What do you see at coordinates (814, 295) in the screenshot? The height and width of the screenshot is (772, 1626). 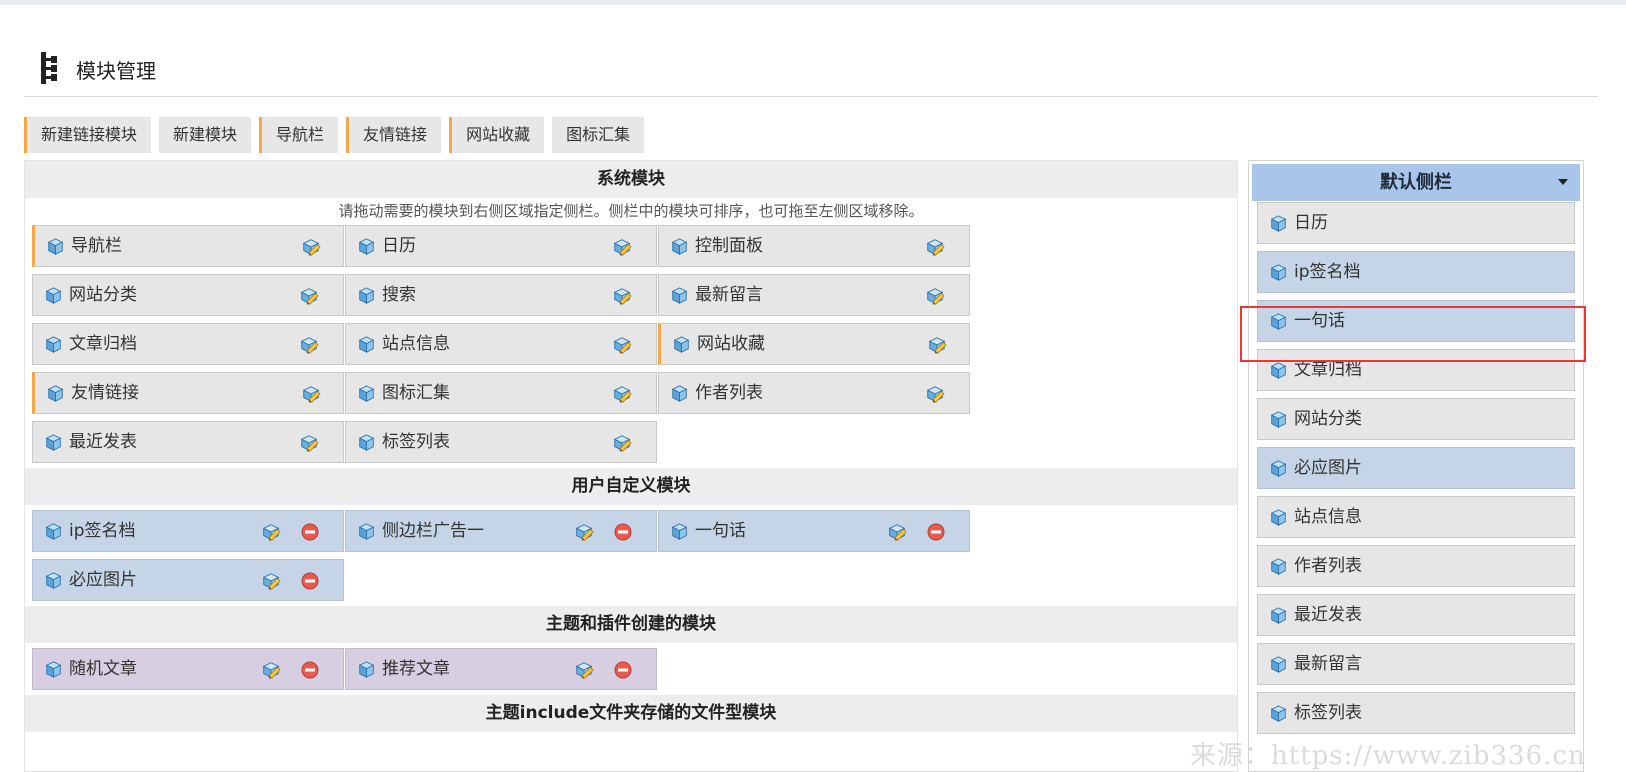 I see `module-item: 最新留言` at bounding box center [814, 295].